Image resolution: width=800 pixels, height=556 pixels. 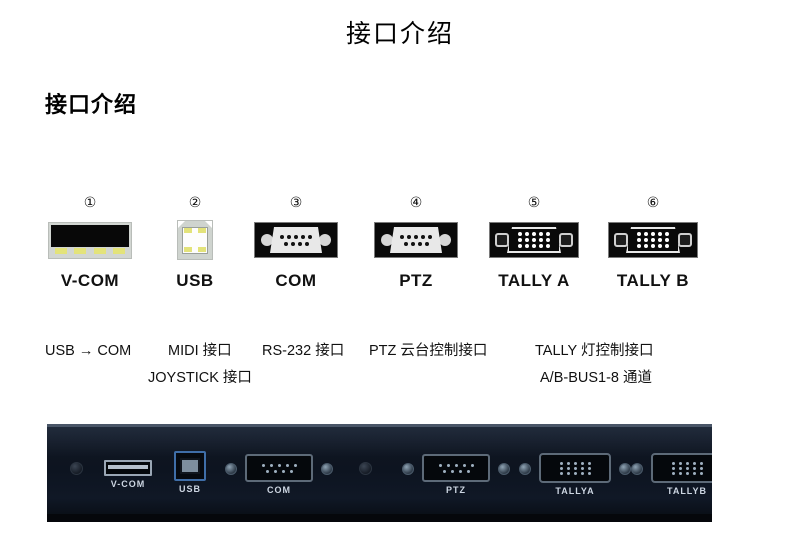 What do you see at coordinates (625, 469) in the screenshot?
I see `jack-screw-tally-a-right` at bounding box center [625, 469].